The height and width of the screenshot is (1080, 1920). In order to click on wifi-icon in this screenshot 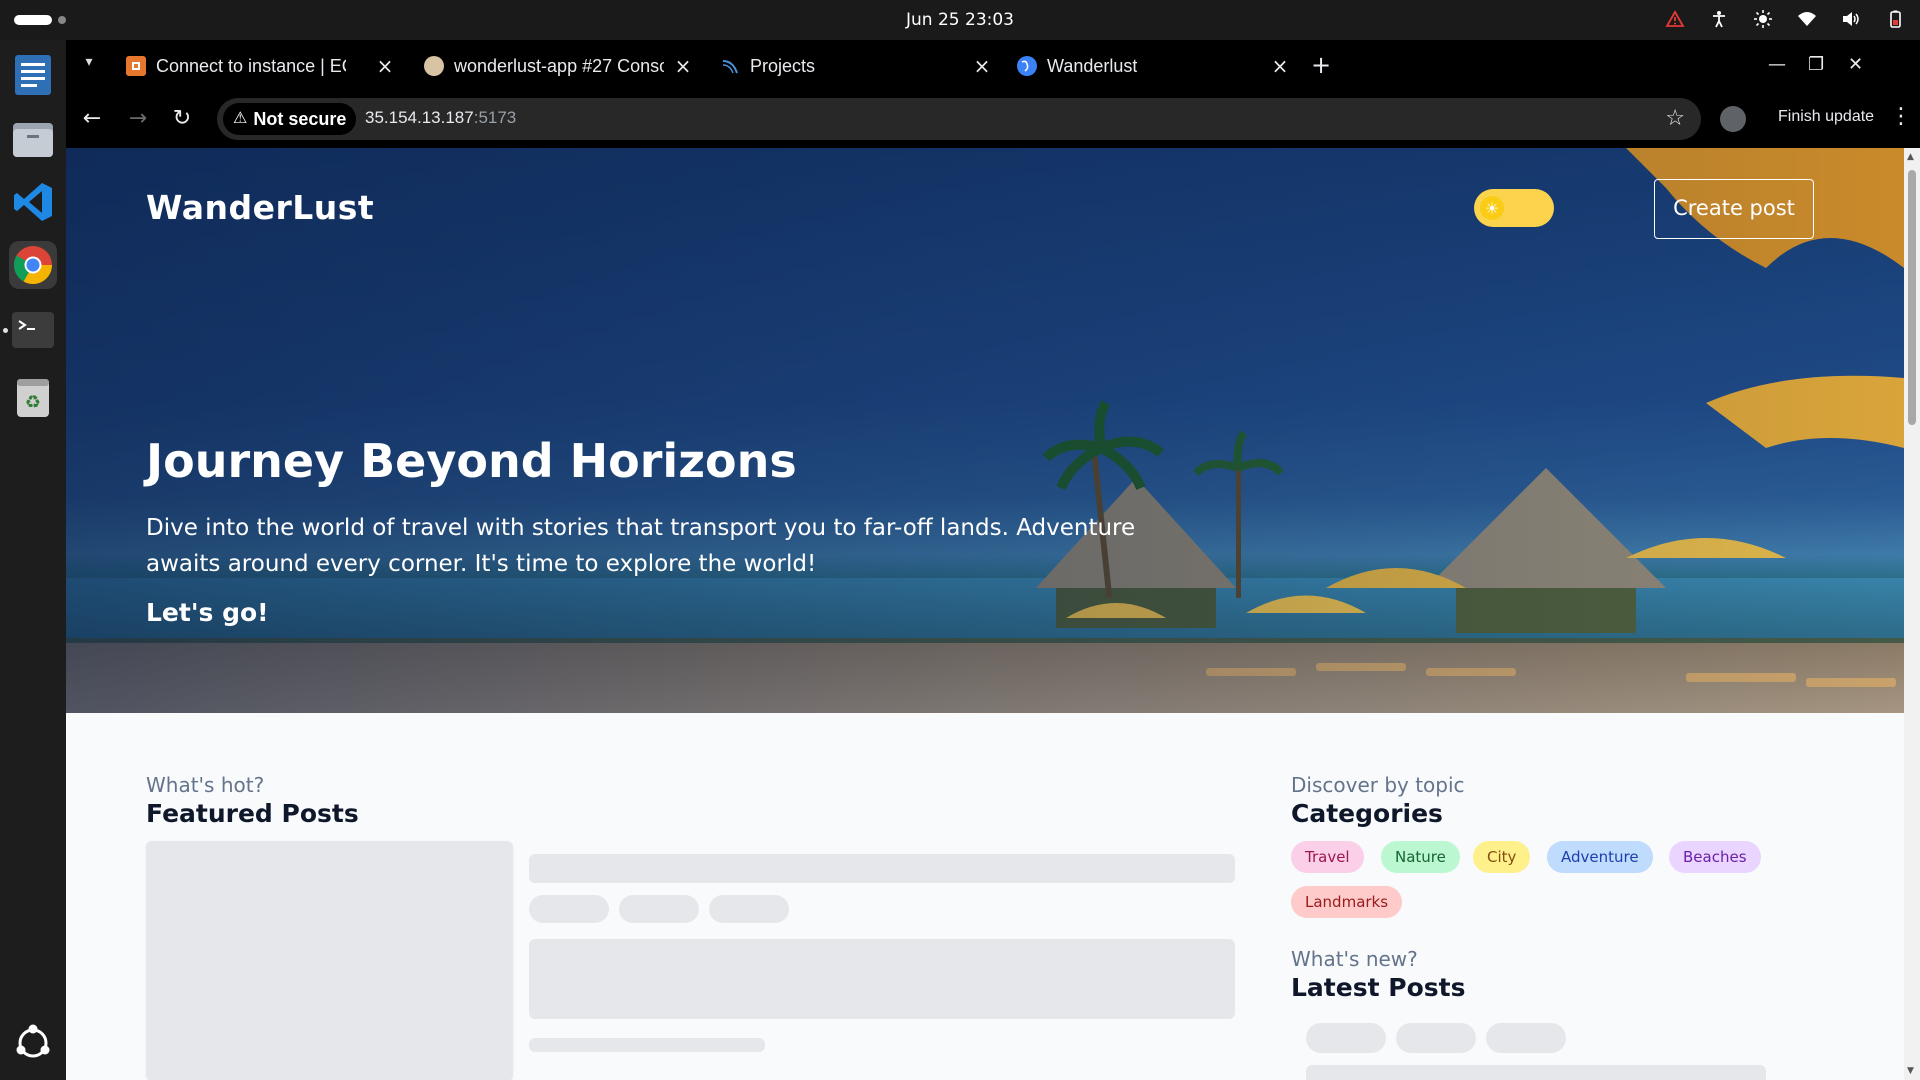, I will do `click(1807, 19)`.